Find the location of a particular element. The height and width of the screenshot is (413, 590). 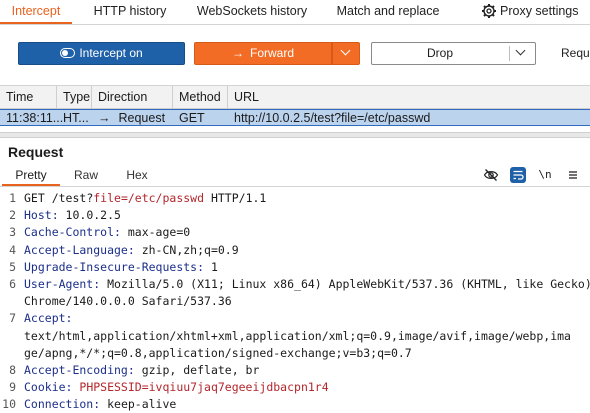

intercept-button-label: Intercept on is located at coordinates (111, 53).